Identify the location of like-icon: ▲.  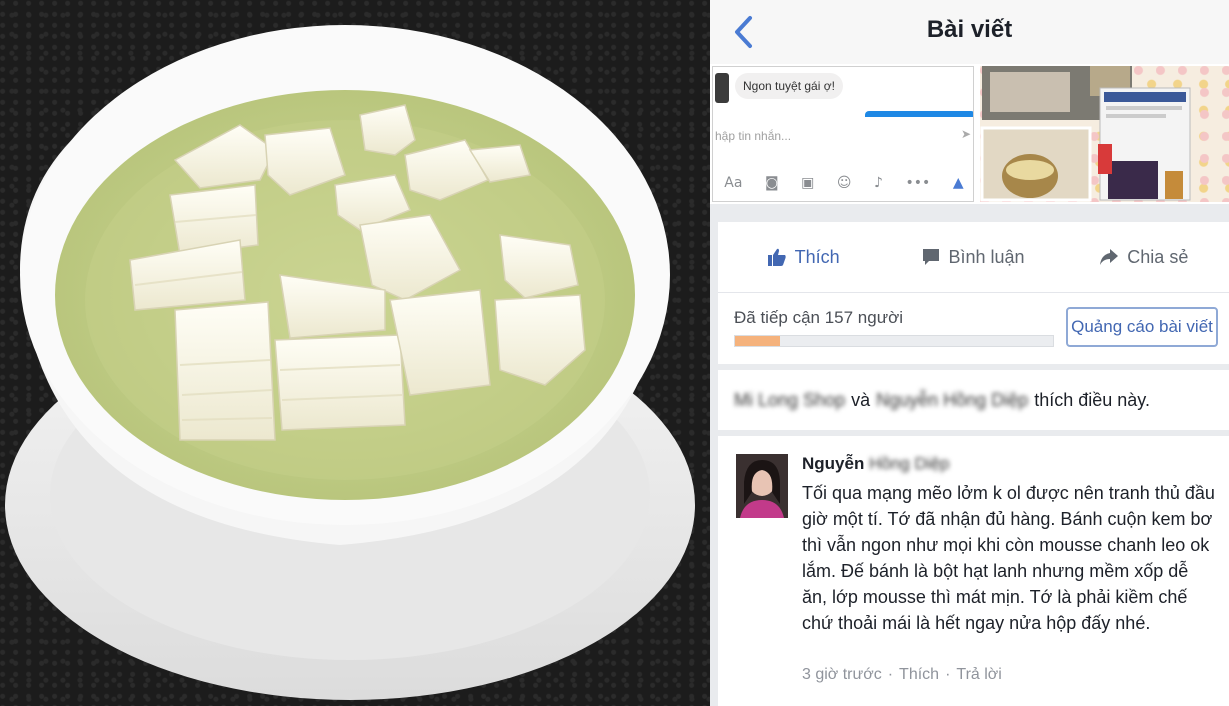
(958, 183).